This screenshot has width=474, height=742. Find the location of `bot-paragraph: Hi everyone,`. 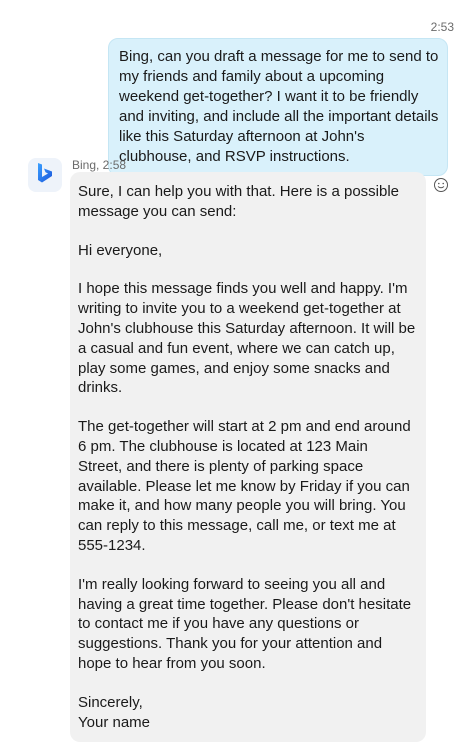

bot-paragraph: Hi everyone, is located at coordinates (120, 250).